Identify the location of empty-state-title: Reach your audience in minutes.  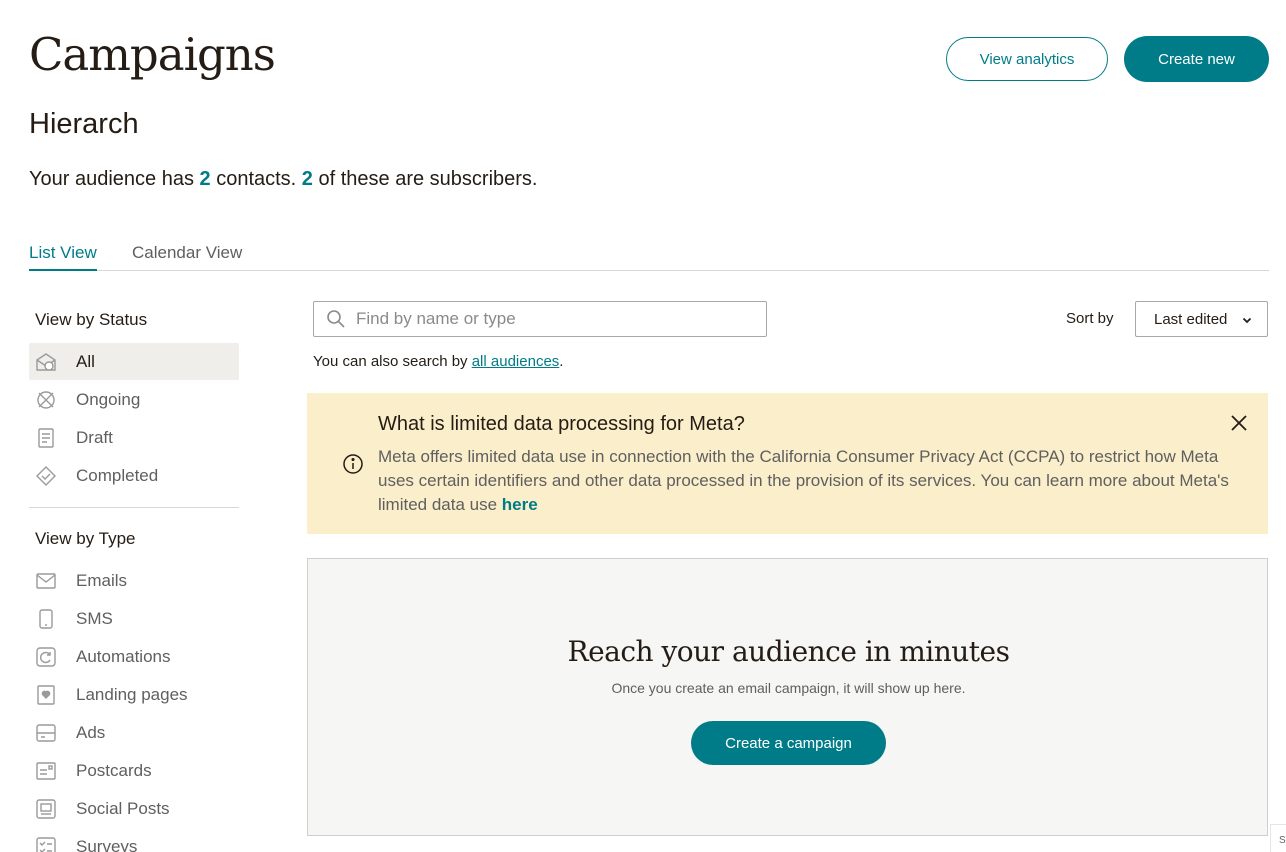
(788, 651).